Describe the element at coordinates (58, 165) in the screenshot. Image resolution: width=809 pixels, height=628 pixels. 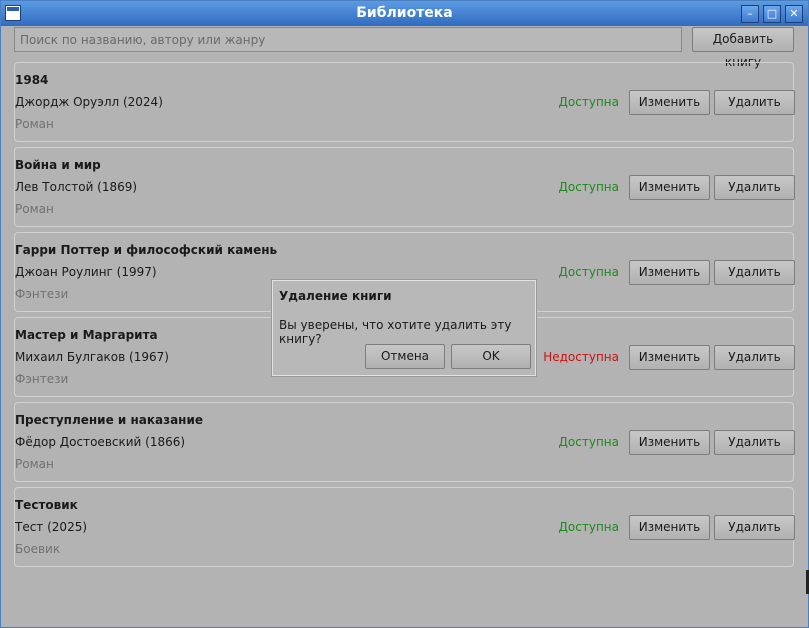
I see `book-title: Война и мир` at that location.